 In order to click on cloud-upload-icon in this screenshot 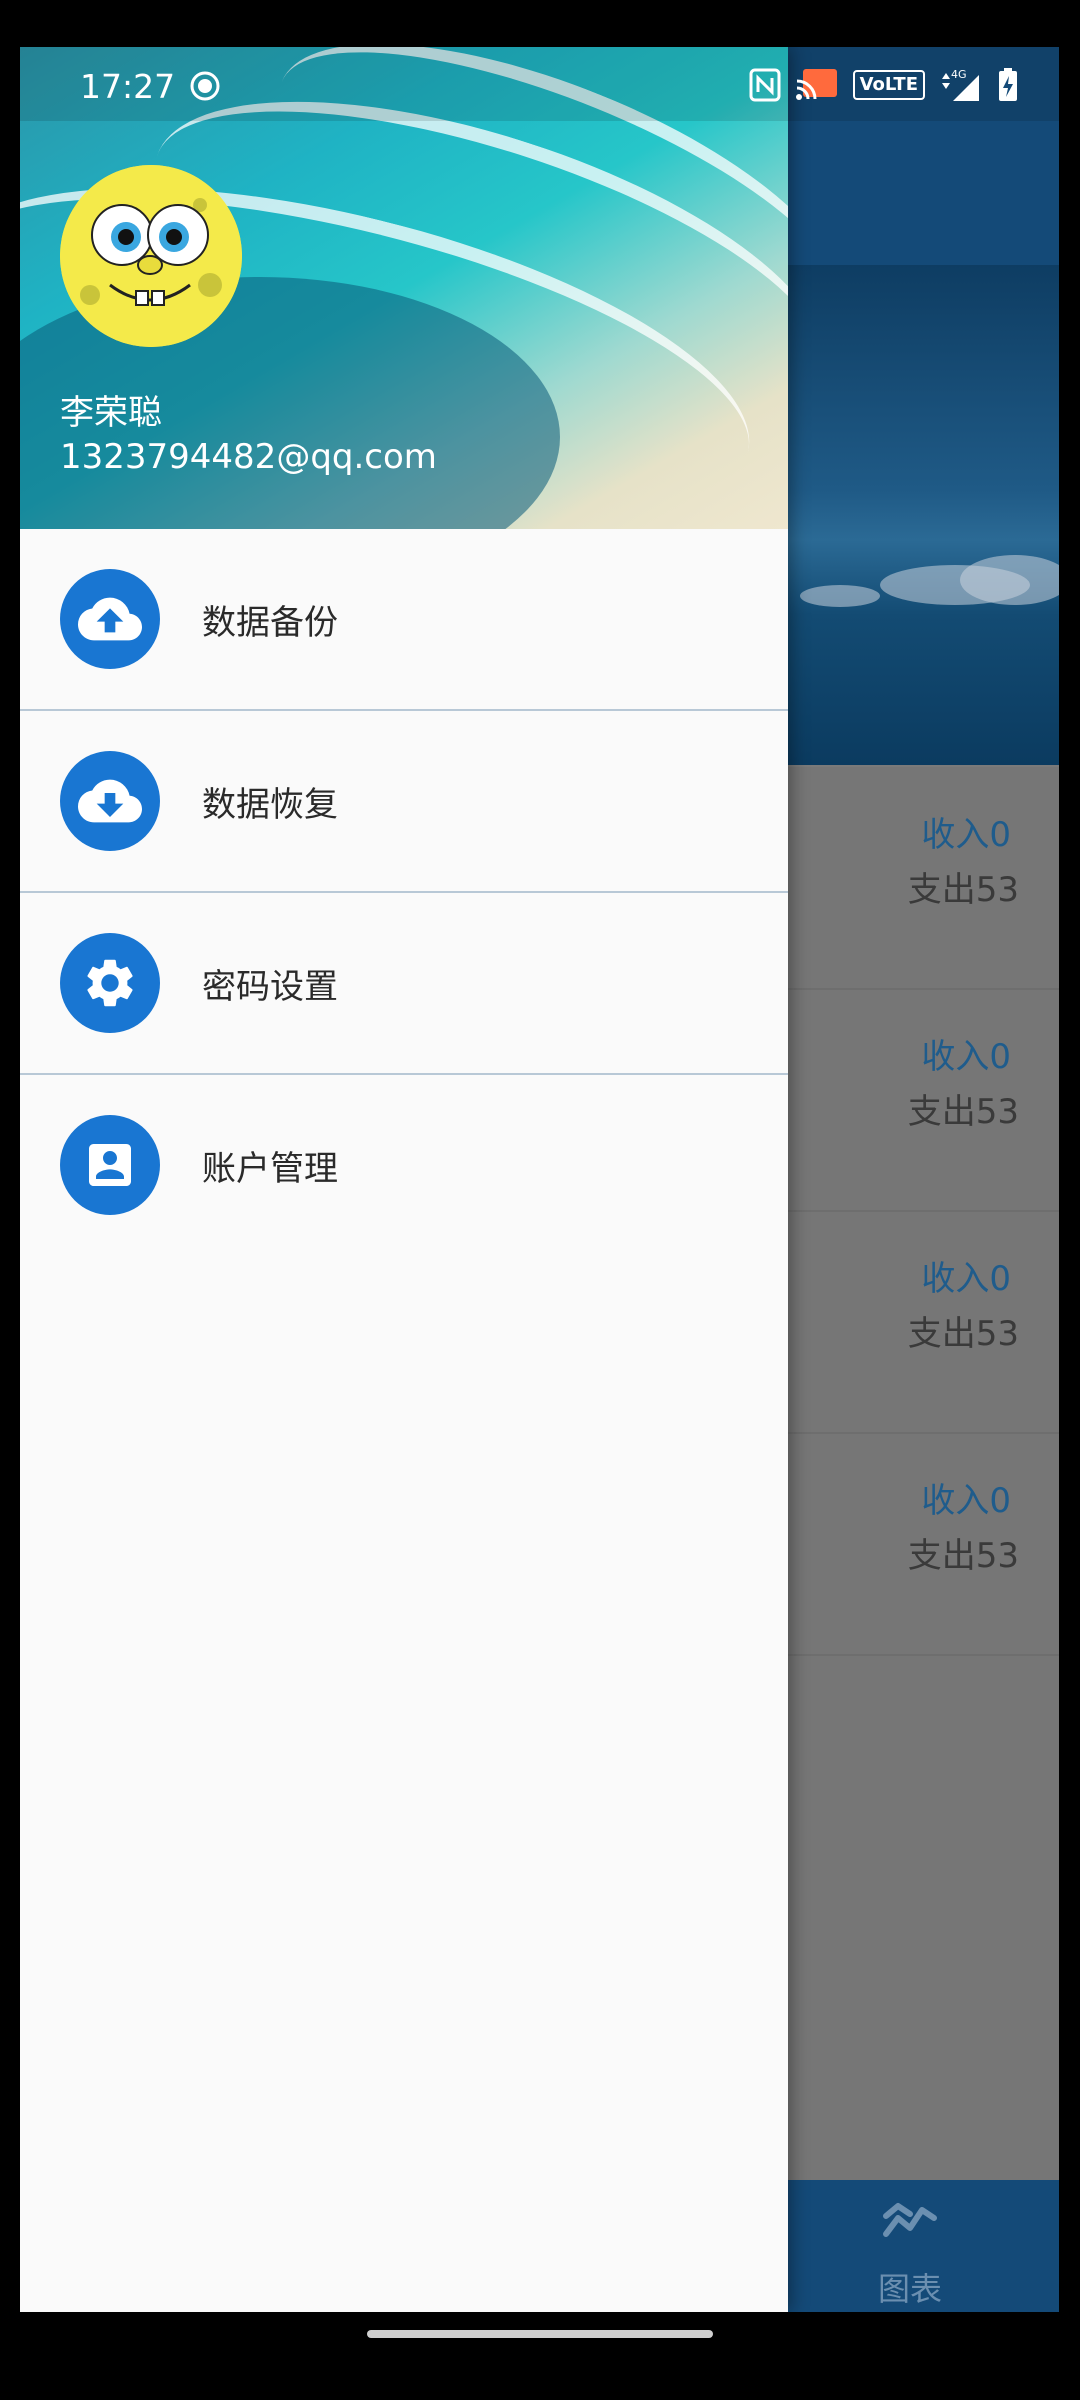, I will do `click(110, 619)`.